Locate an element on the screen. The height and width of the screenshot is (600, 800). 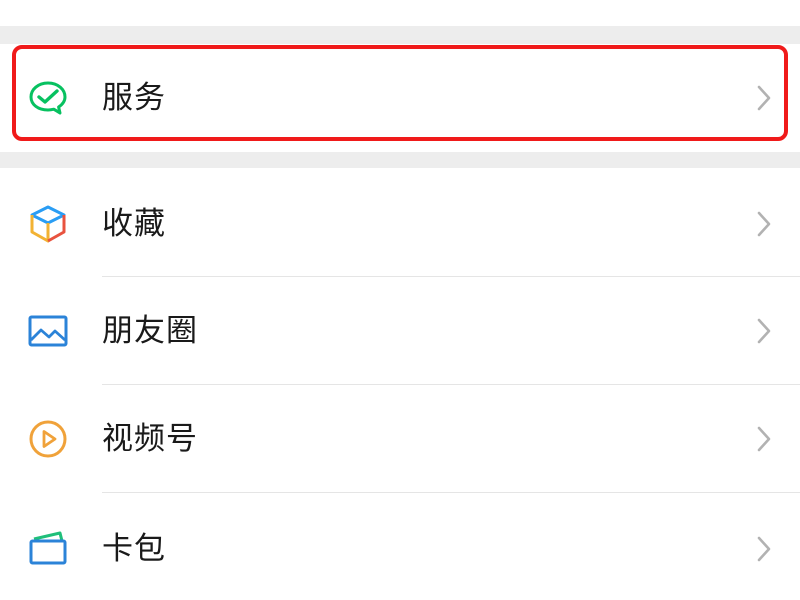
menu-item-label: 收藏 is located at coordinates (134, 224).